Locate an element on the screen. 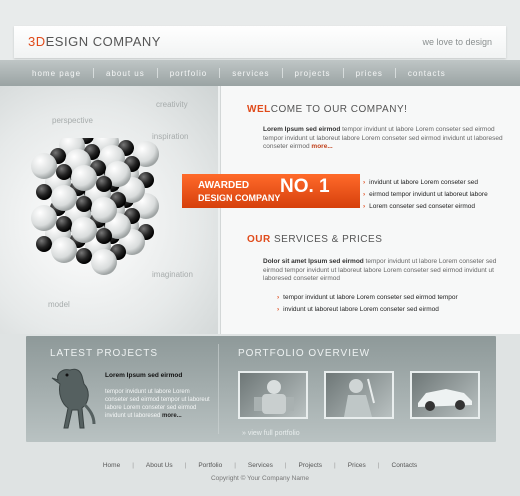  welcome-bullet: invidunt ut labore Lorem conseter sed is located at coordinates (420, 182).